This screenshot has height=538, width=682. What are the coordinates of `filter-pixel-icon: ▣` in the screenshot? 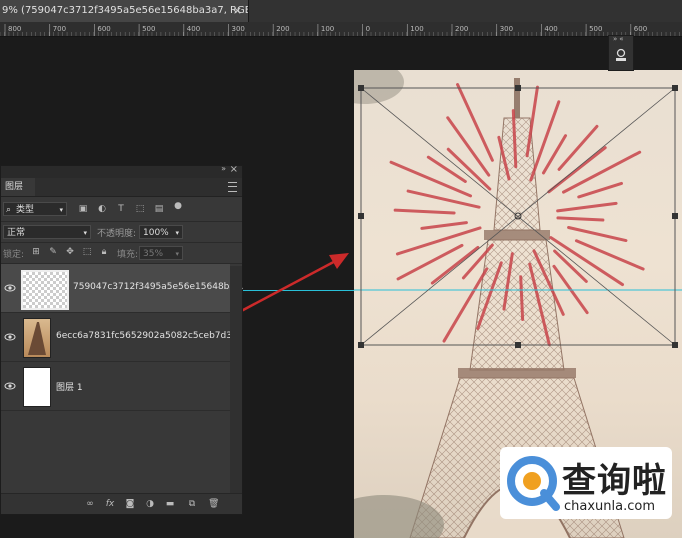 It's located at (83, 209).